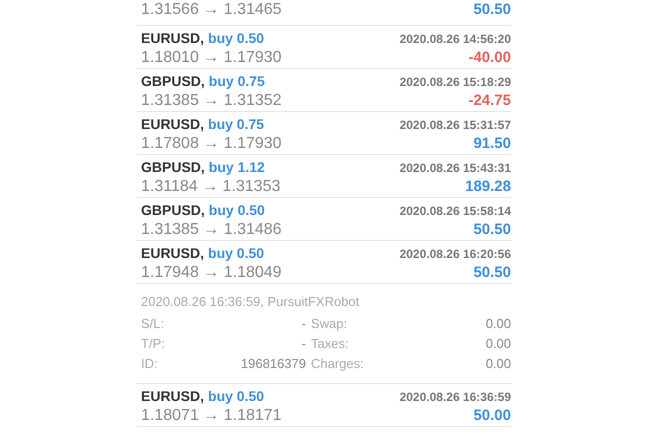 The width and height of the screenshot is (660, 440). I want to click on field-label: Charges:, so click(338, 364).